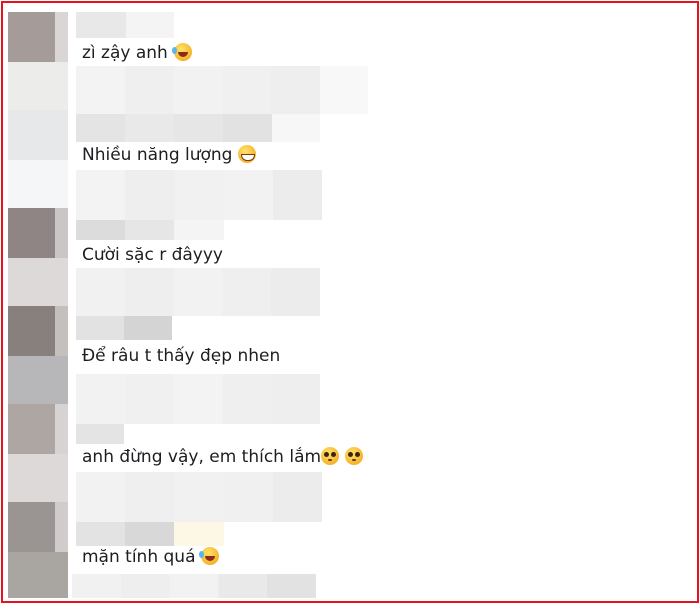 The image size is (700, 604). Describe the element at coordinates (247, 154) in the screenshot. I see `grinning-face-icon` at that location.